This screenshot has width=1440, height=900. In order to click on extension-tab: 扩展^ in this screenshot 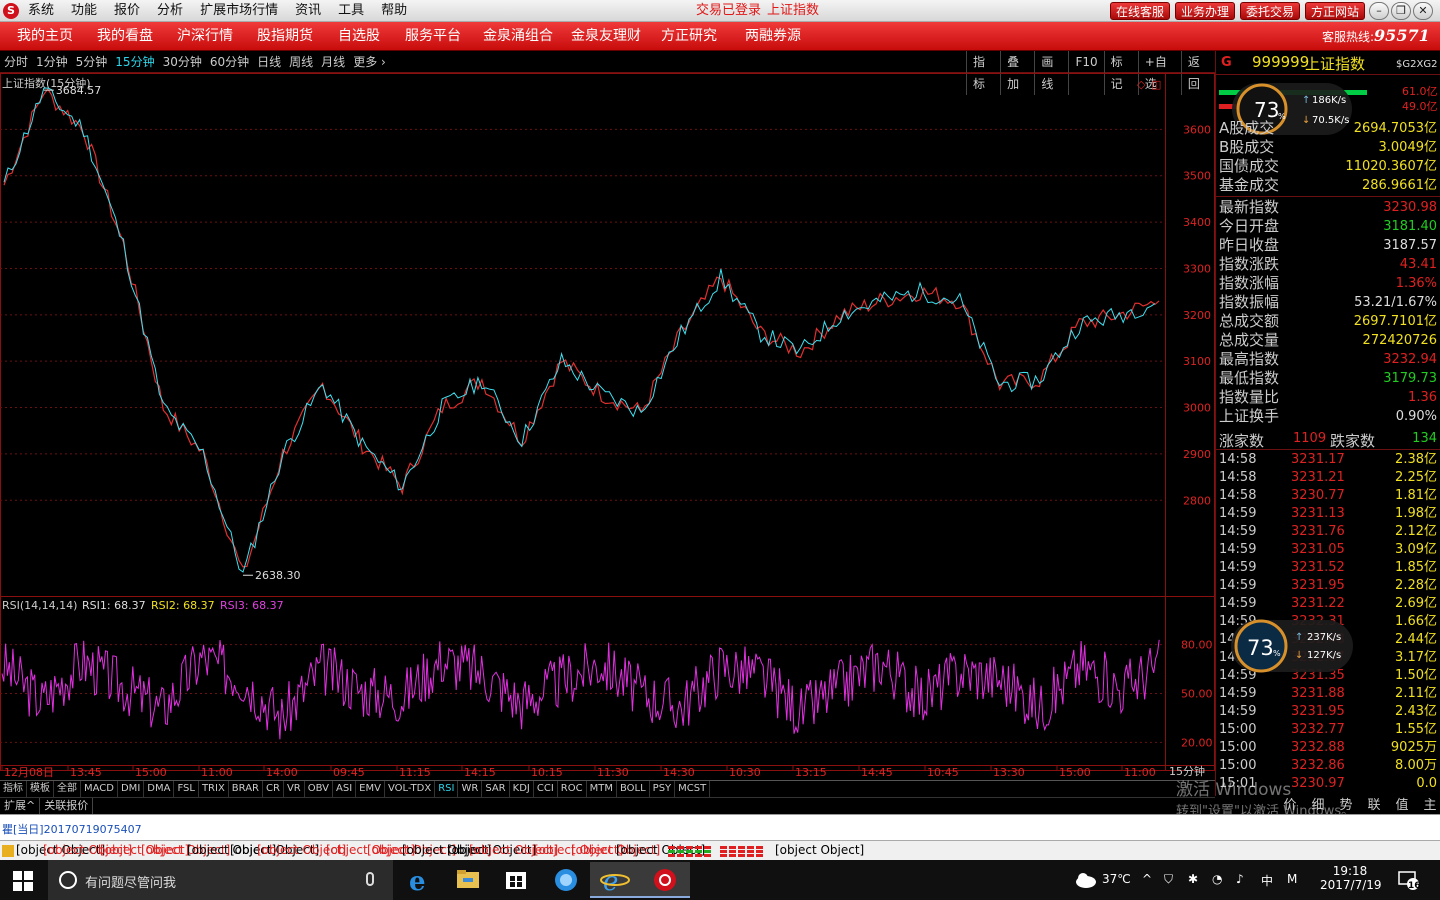, I will do `click(20, 806)`.